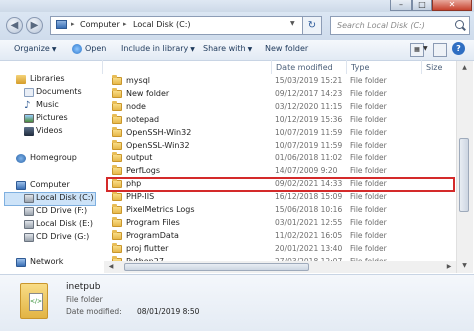 This screenshot has width=474, height=331. What do you see at coordinates (139, 158) in the screenshot?
I see `file-name: output` at bounding box center [139, 158].